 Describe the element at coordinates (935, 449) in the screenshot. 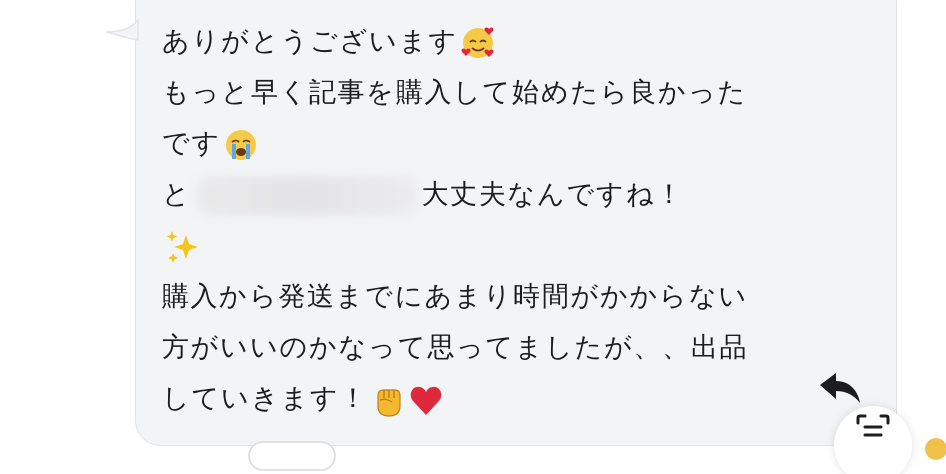

I see `dot-icon` at that location.